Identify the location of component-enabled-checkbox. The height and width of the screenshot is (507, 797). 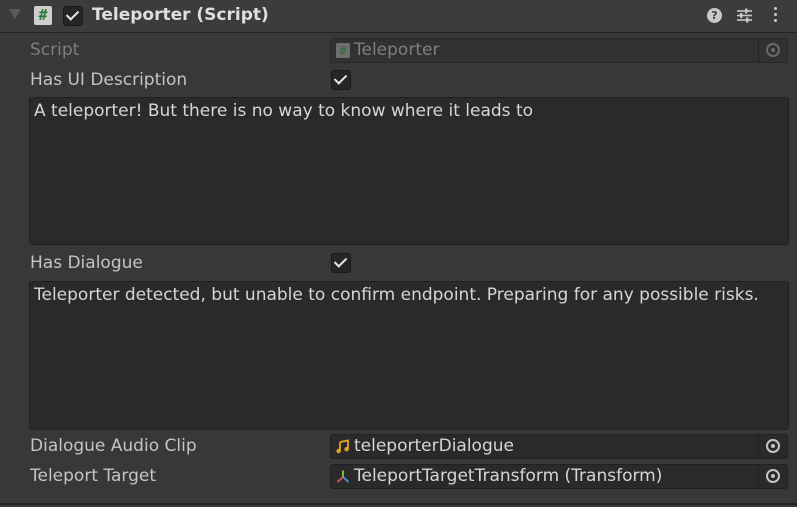
(73, 16).